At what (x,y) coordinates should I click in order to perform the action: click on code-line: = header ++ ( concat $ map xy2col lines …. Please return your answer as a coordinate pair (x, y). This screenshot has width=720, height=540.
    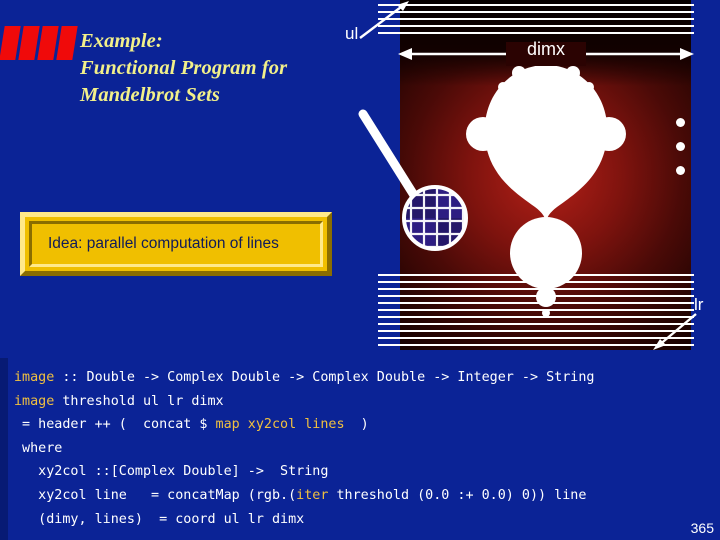
    Looking at the image, I should click on (367, 425).